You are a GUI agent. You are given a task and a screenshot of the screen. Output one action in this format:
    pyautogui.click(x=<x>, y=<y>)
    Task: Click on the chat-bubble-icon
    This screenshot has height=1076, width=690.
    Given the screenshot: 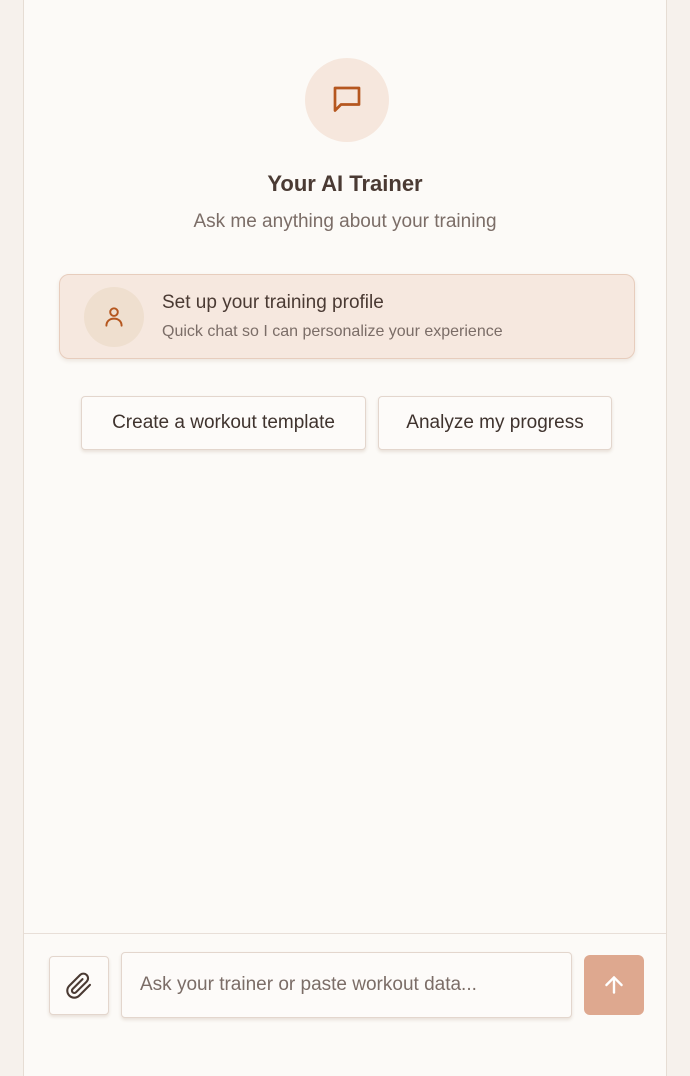 What is the action you would take?
    pyautogui.click(x=347, y=100)
    